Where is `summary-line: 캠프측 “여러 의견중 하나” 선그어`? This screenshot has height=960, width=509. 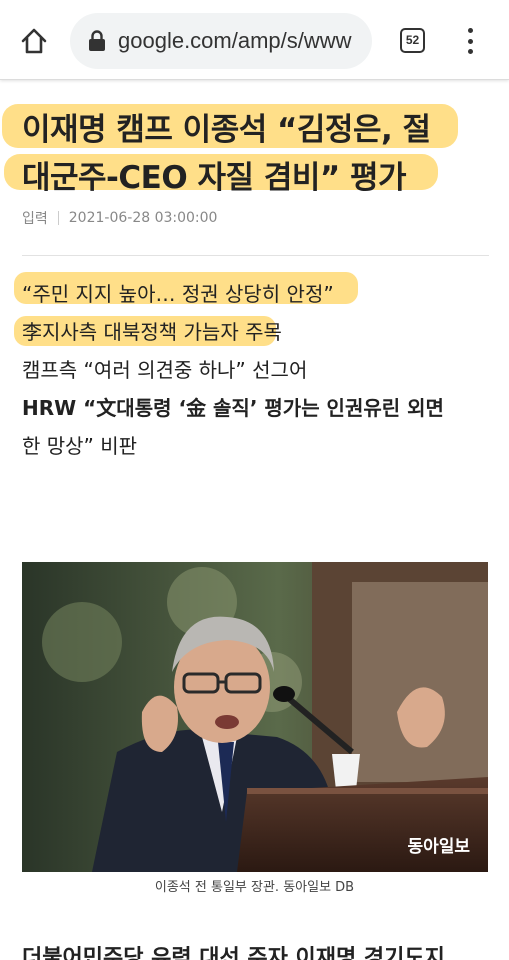
summary-line: 캠프측 “여러 의견중 하나” 선그어 is located at coordinates (165, 370).